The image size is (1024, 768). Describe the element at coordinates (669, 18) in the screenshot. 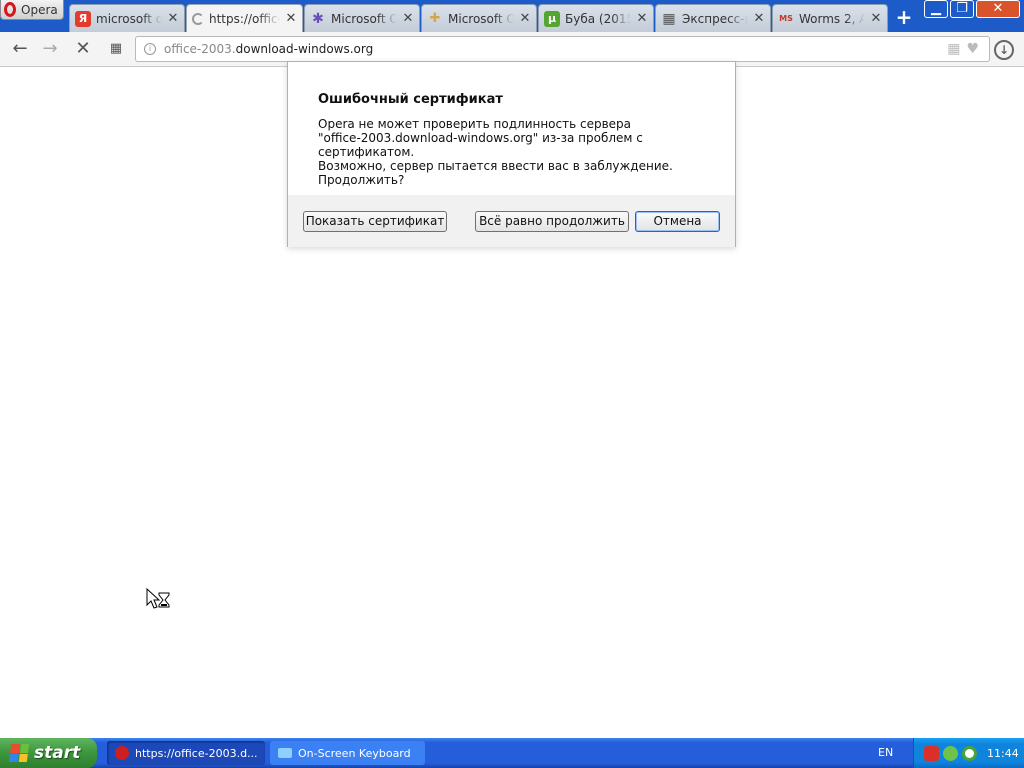

I see `speed-dial-icon: ▦` at that location.